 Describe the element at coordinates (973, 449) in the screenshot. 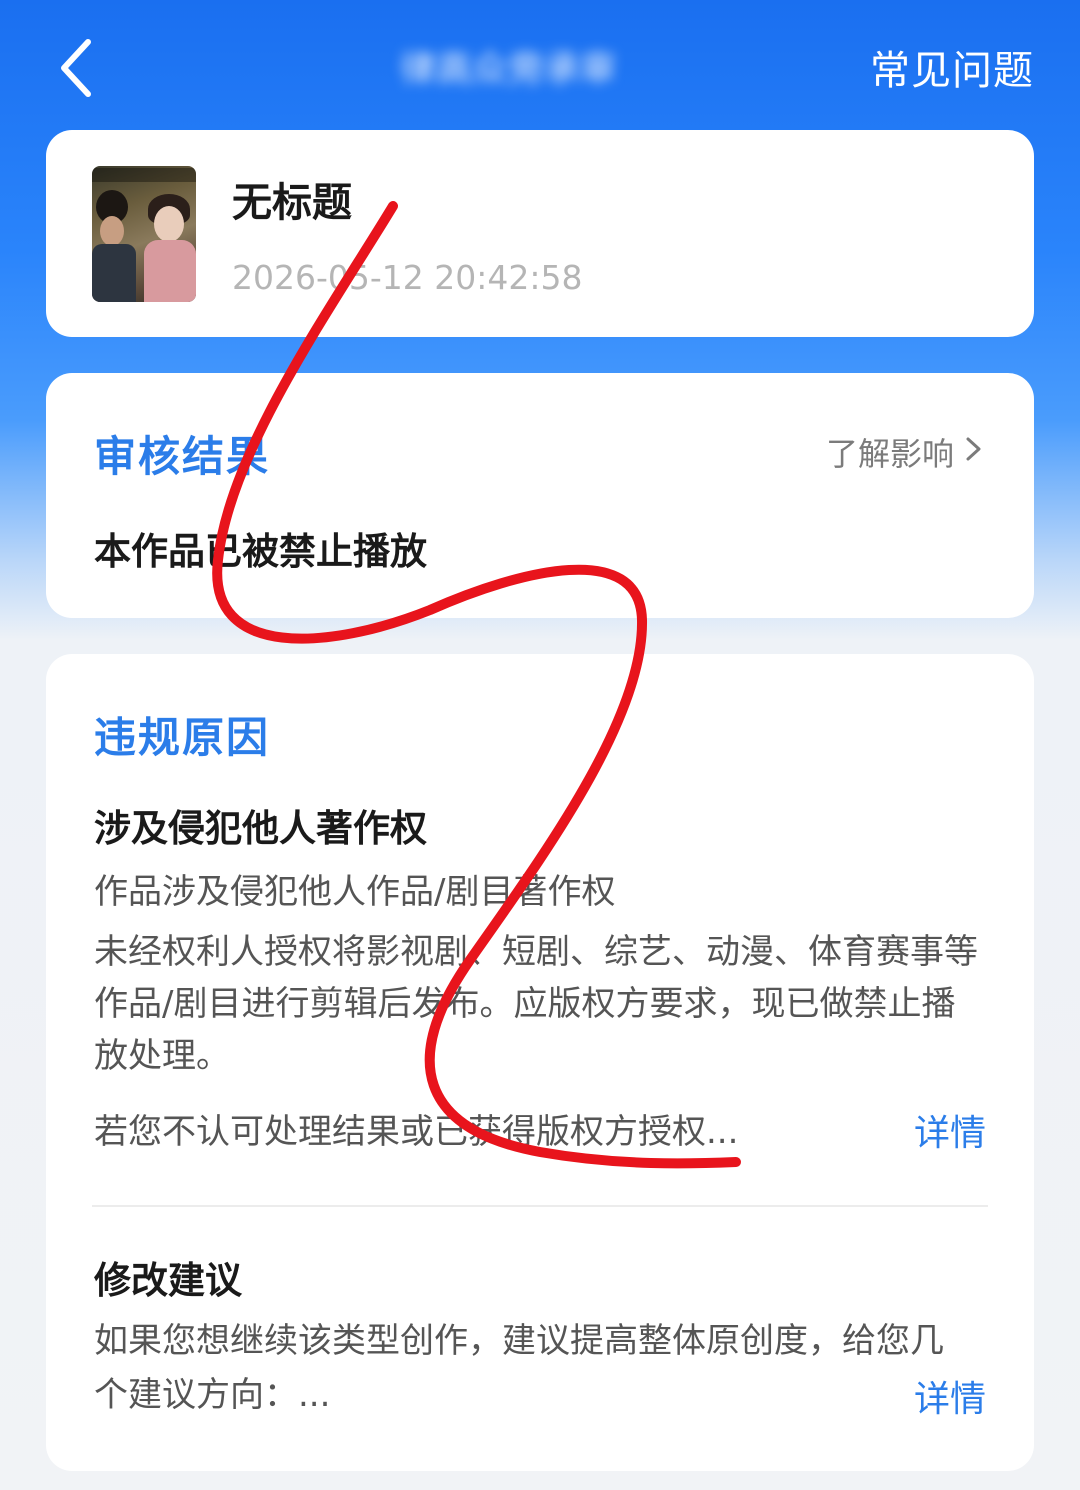

I see `chevron-right-icon` at that location.